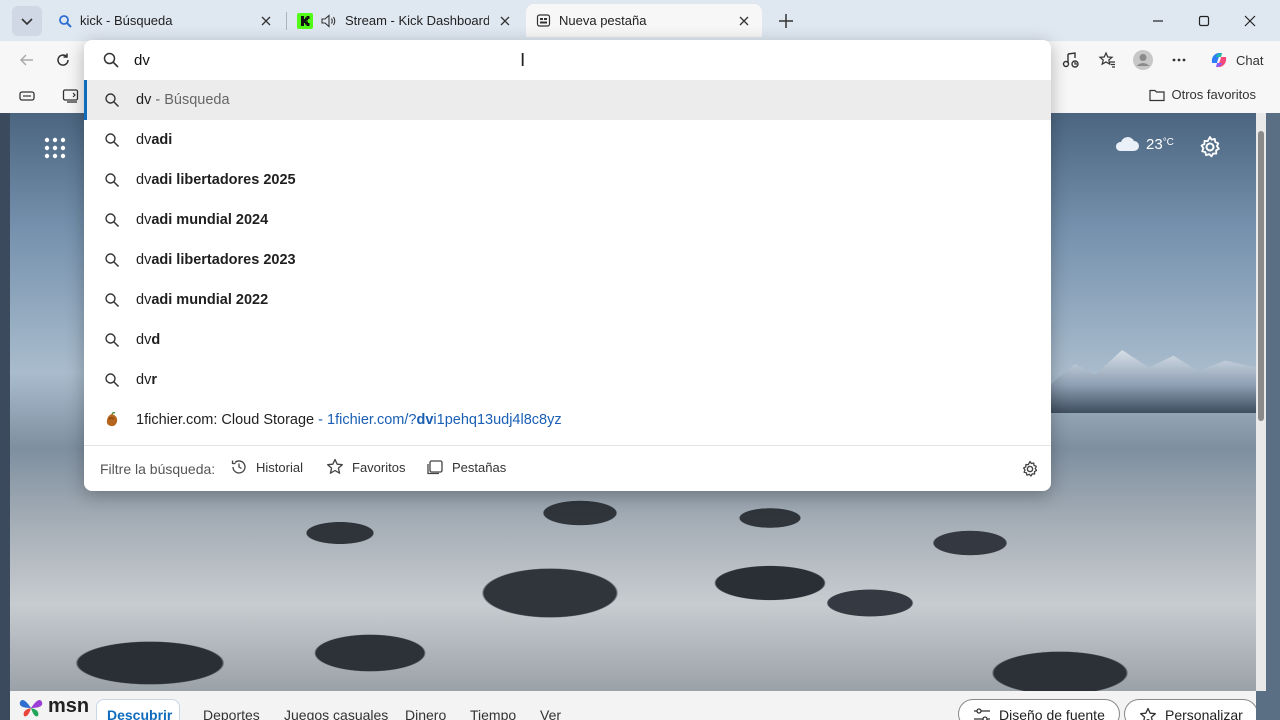 This screenshot has width=1280, height=720. What do you see at coordinates (231, 713) in the screenshot?
I see `msn-tab-deportes: Deportes` at bounding box center [231, 713].